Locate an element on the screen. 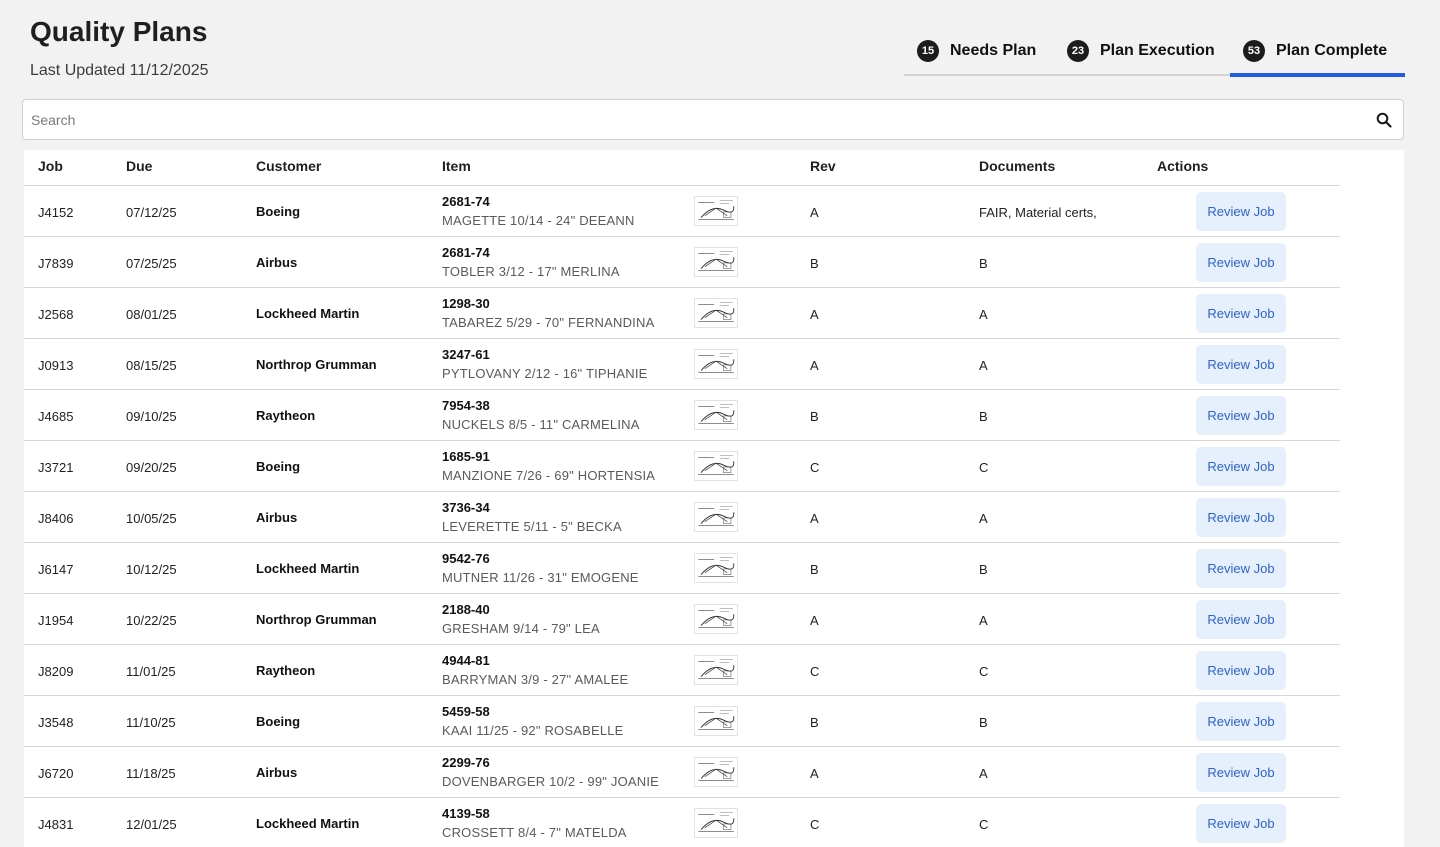 Image resolution: width=1440 pixels, height=847 pixels. job-number: J1954 is located at coordinates (55, 620).